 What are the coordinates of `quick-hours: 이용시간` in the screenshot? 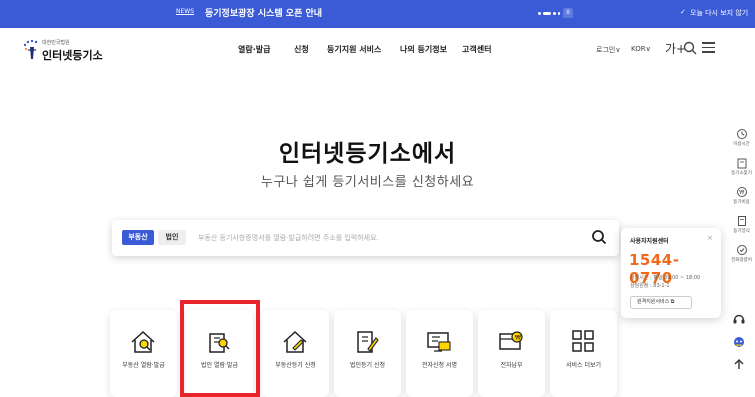 It's located at (741, 137).